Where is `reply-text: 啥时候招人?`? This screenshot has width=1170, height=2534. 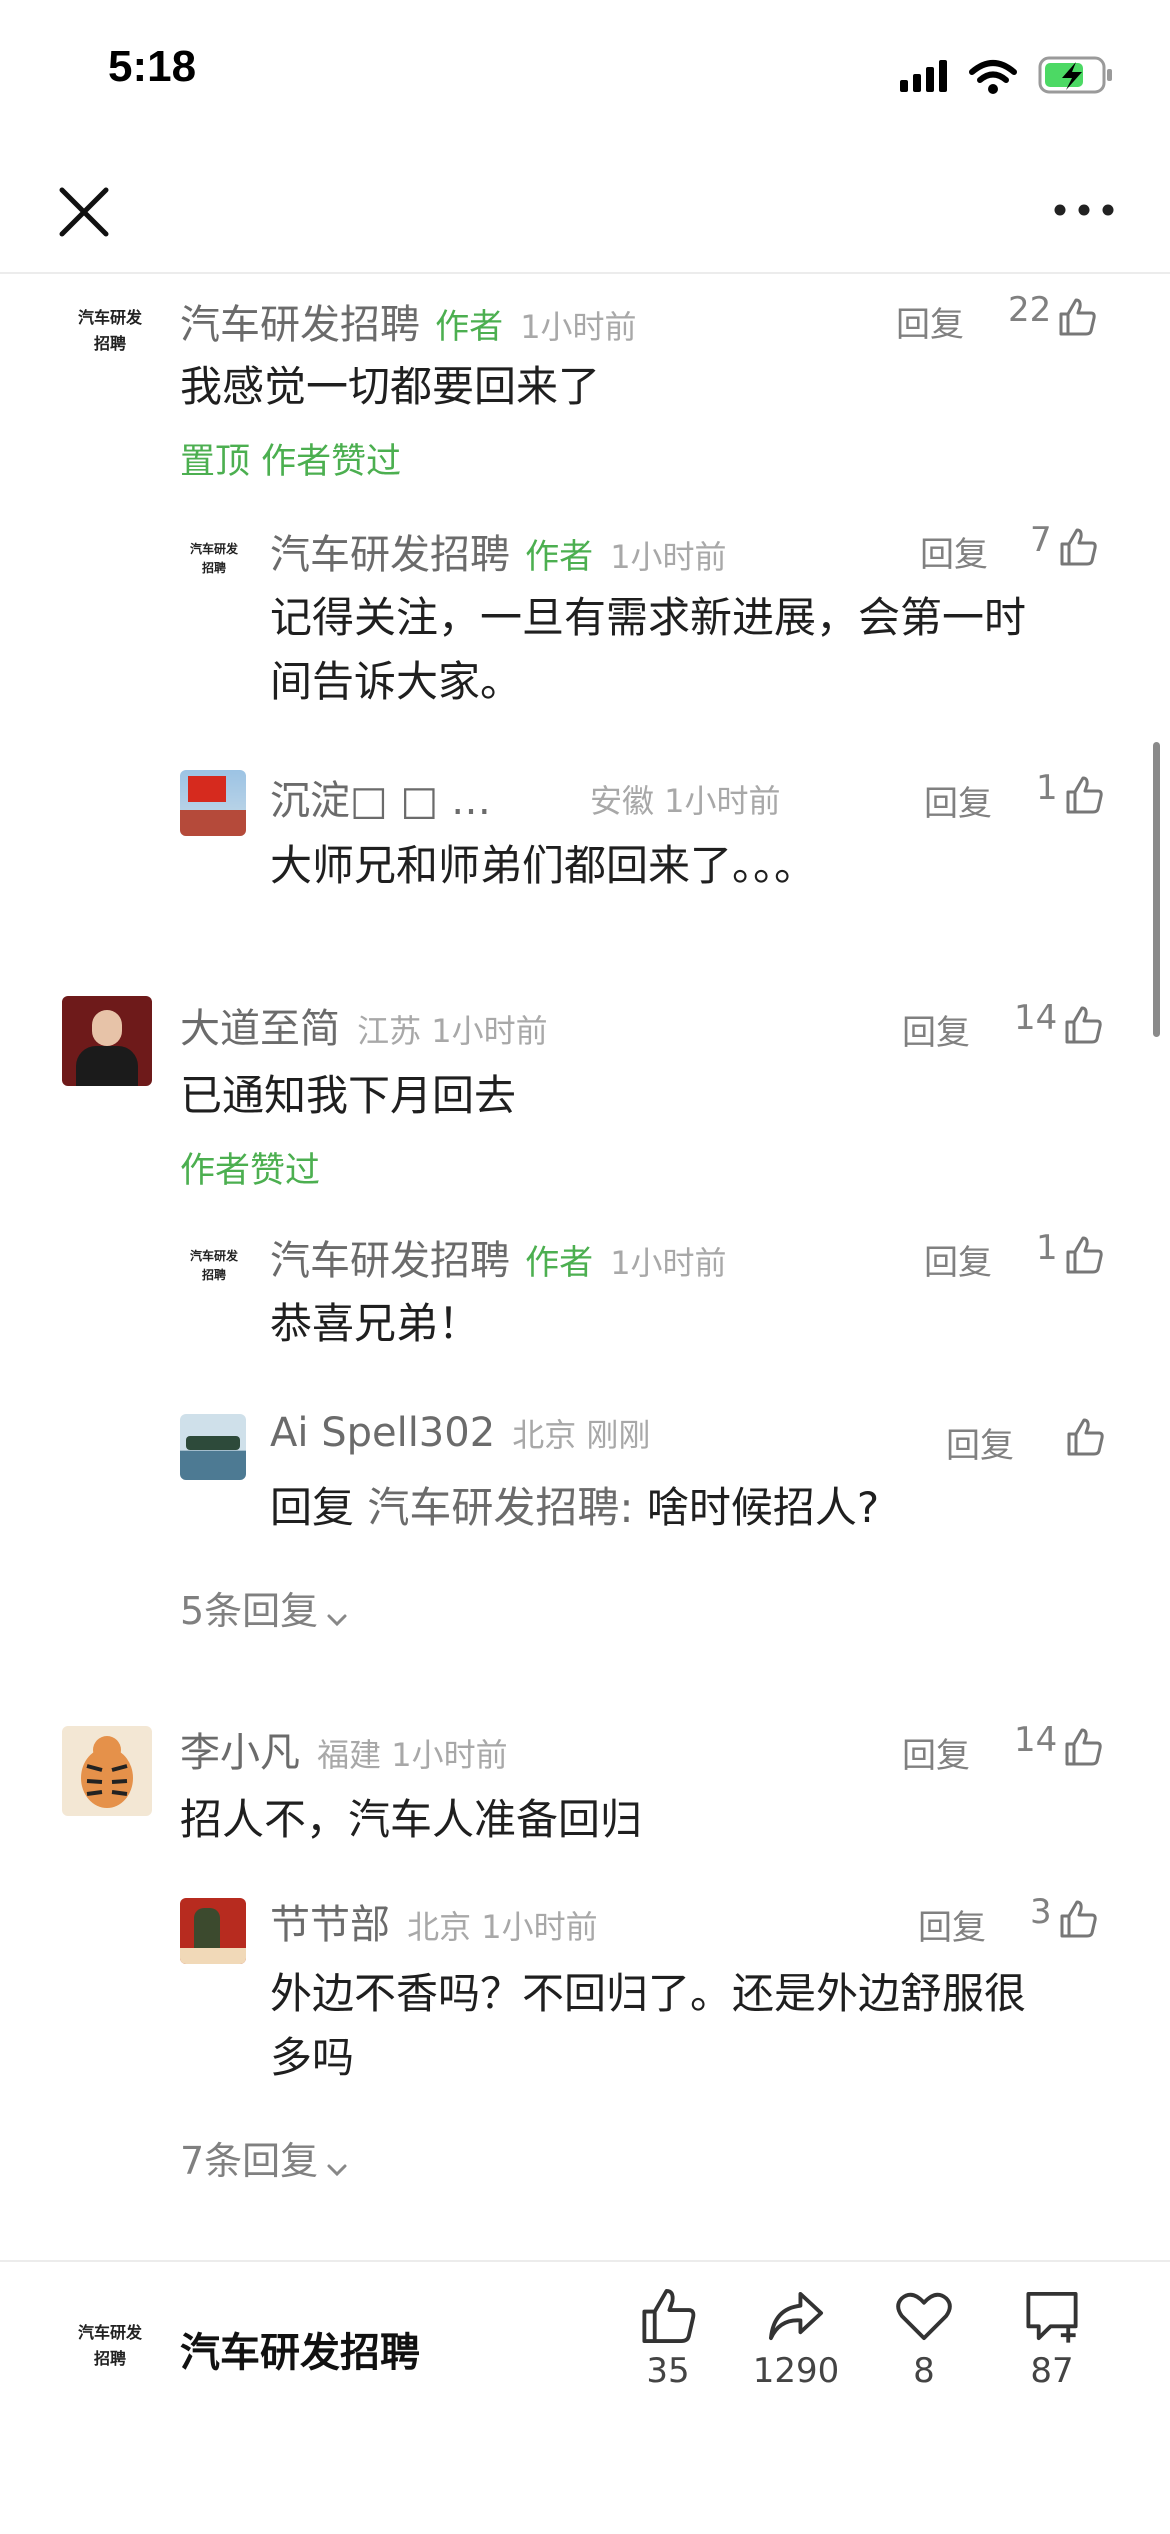
reply-text: 啥时候招人? is located at coordinates (756, 1507).